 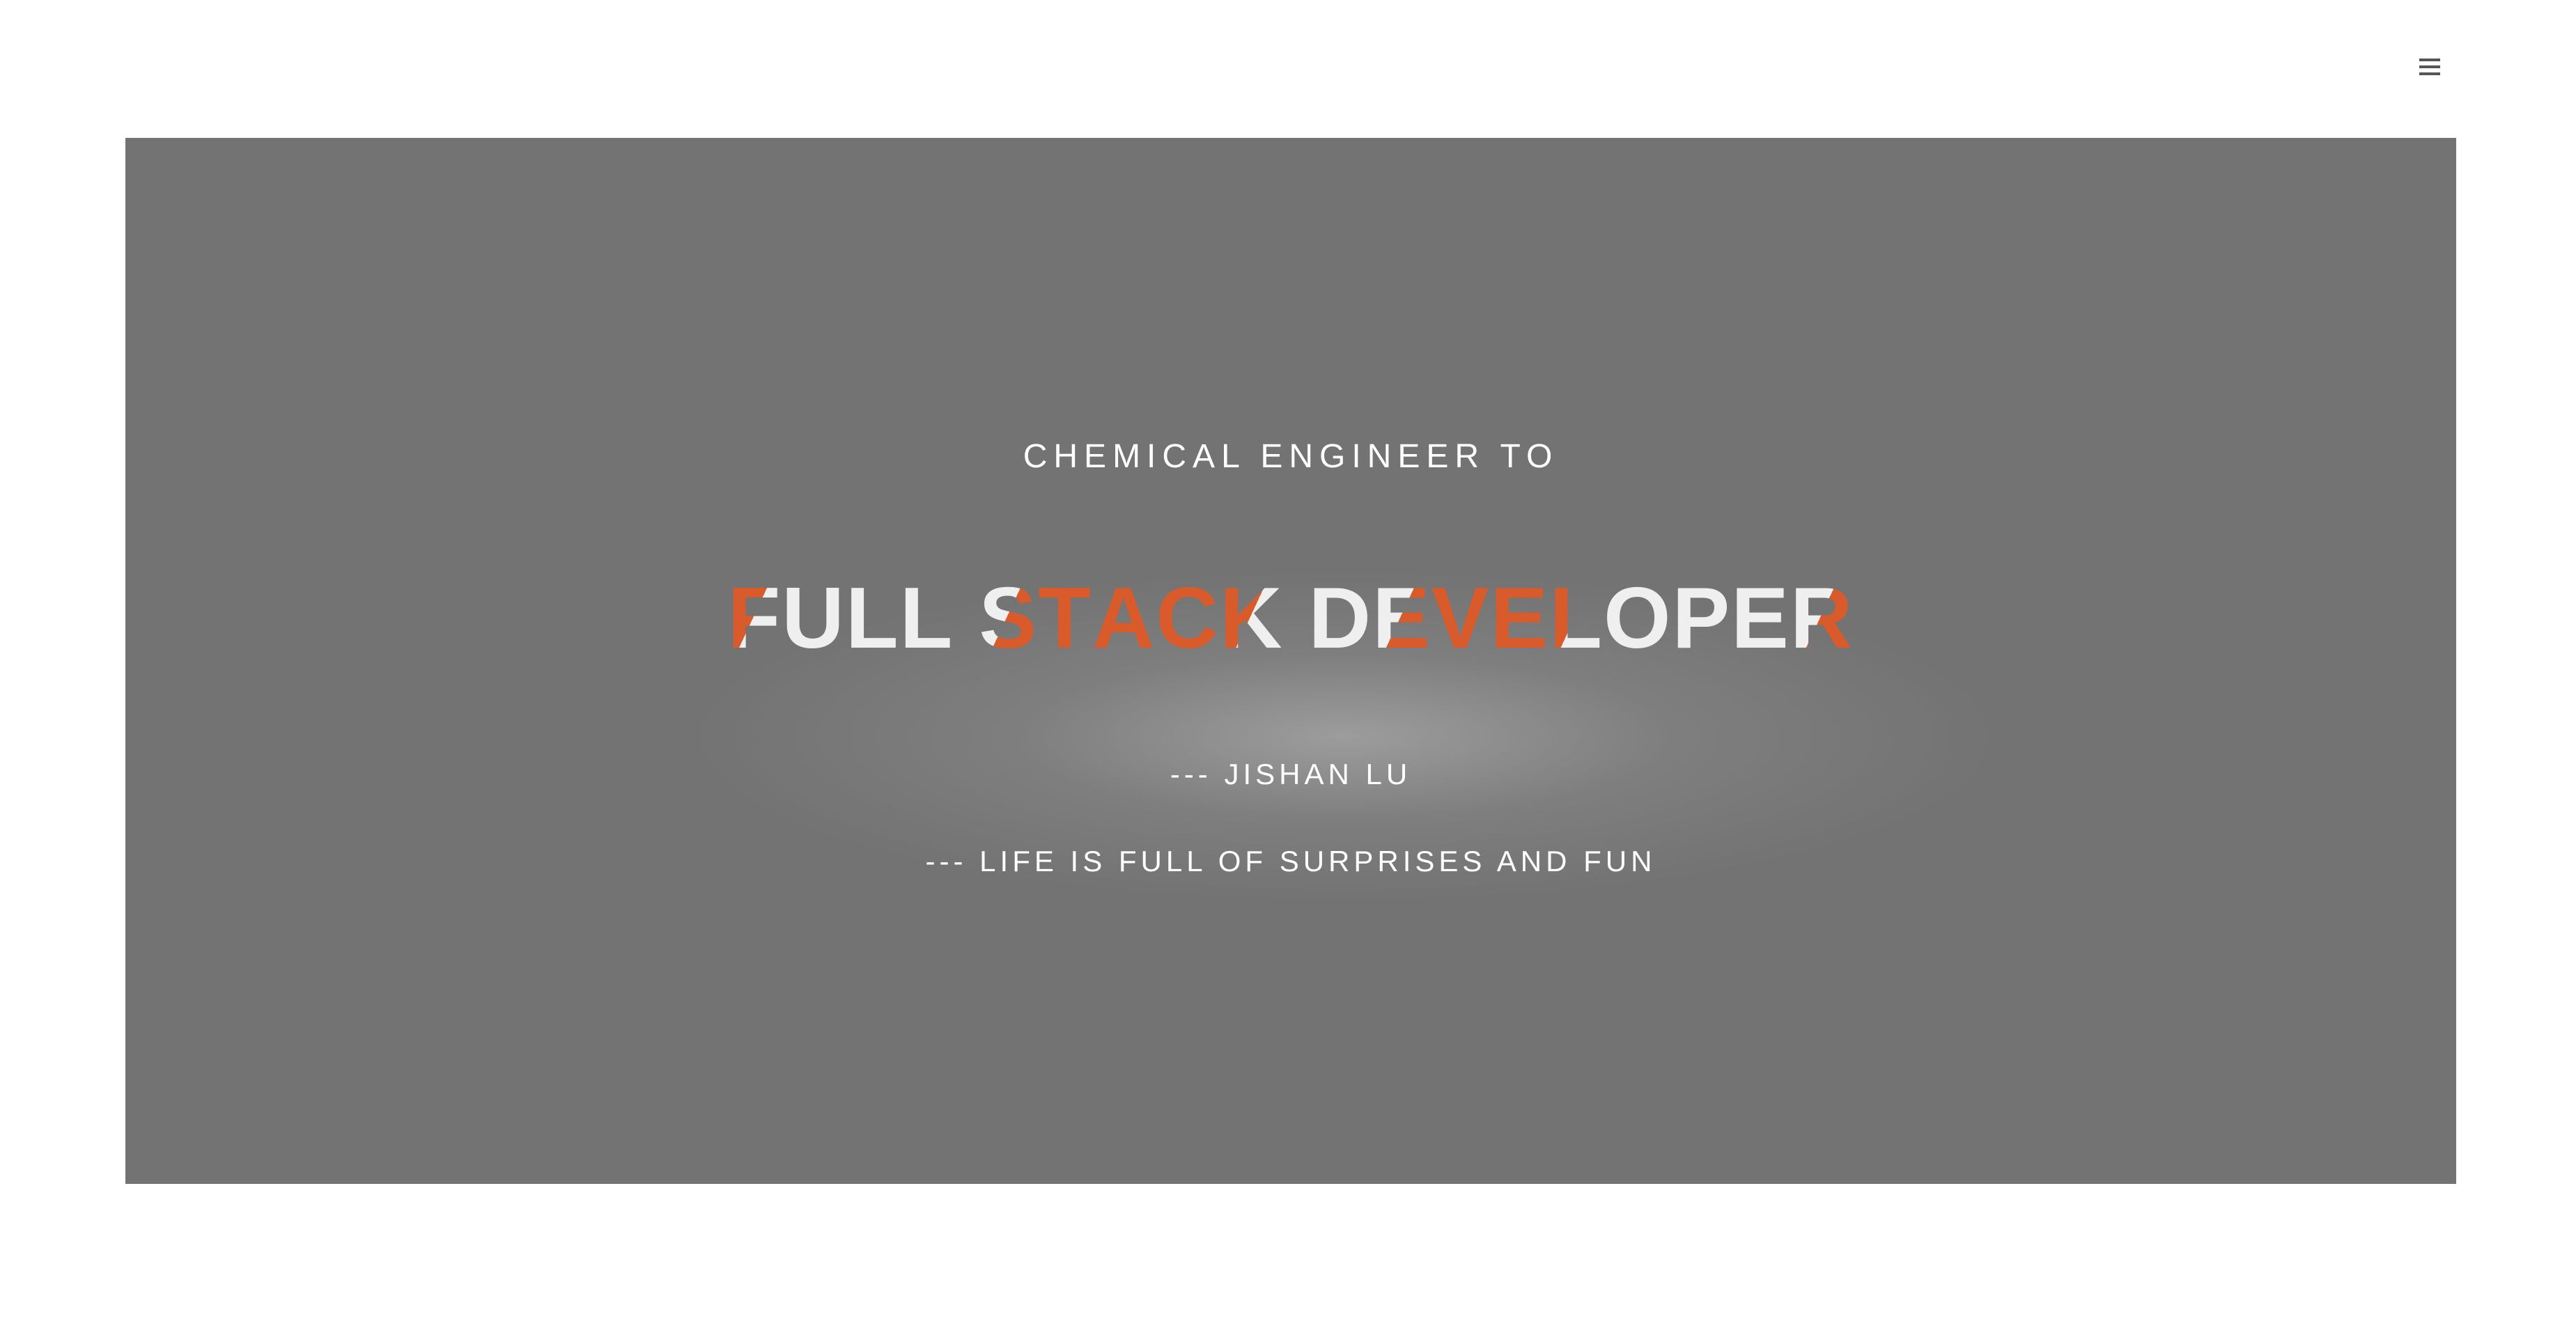 I want to click on menu-button, so click(x=2430, y=67).